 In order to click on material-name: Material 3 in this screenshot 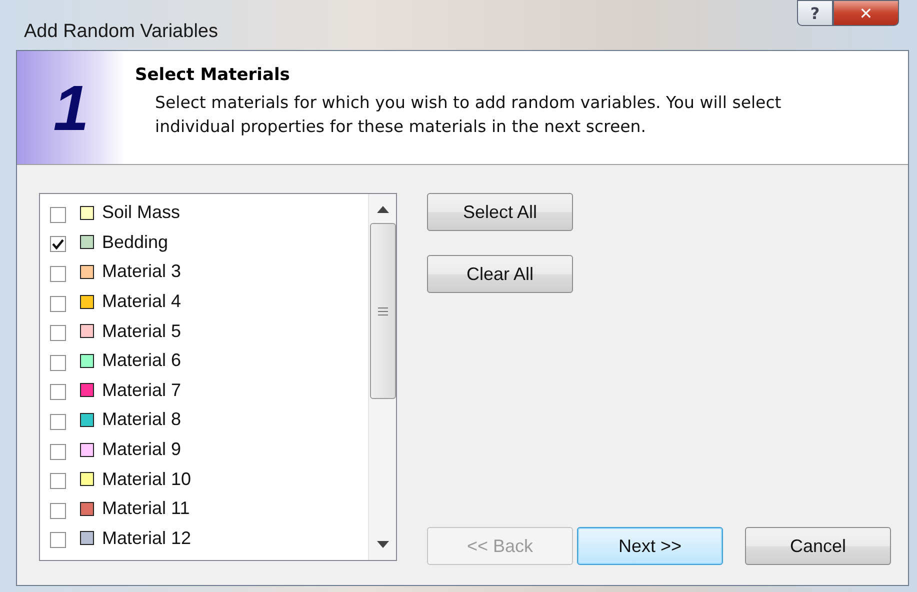, I will do `click(142, 271)`.